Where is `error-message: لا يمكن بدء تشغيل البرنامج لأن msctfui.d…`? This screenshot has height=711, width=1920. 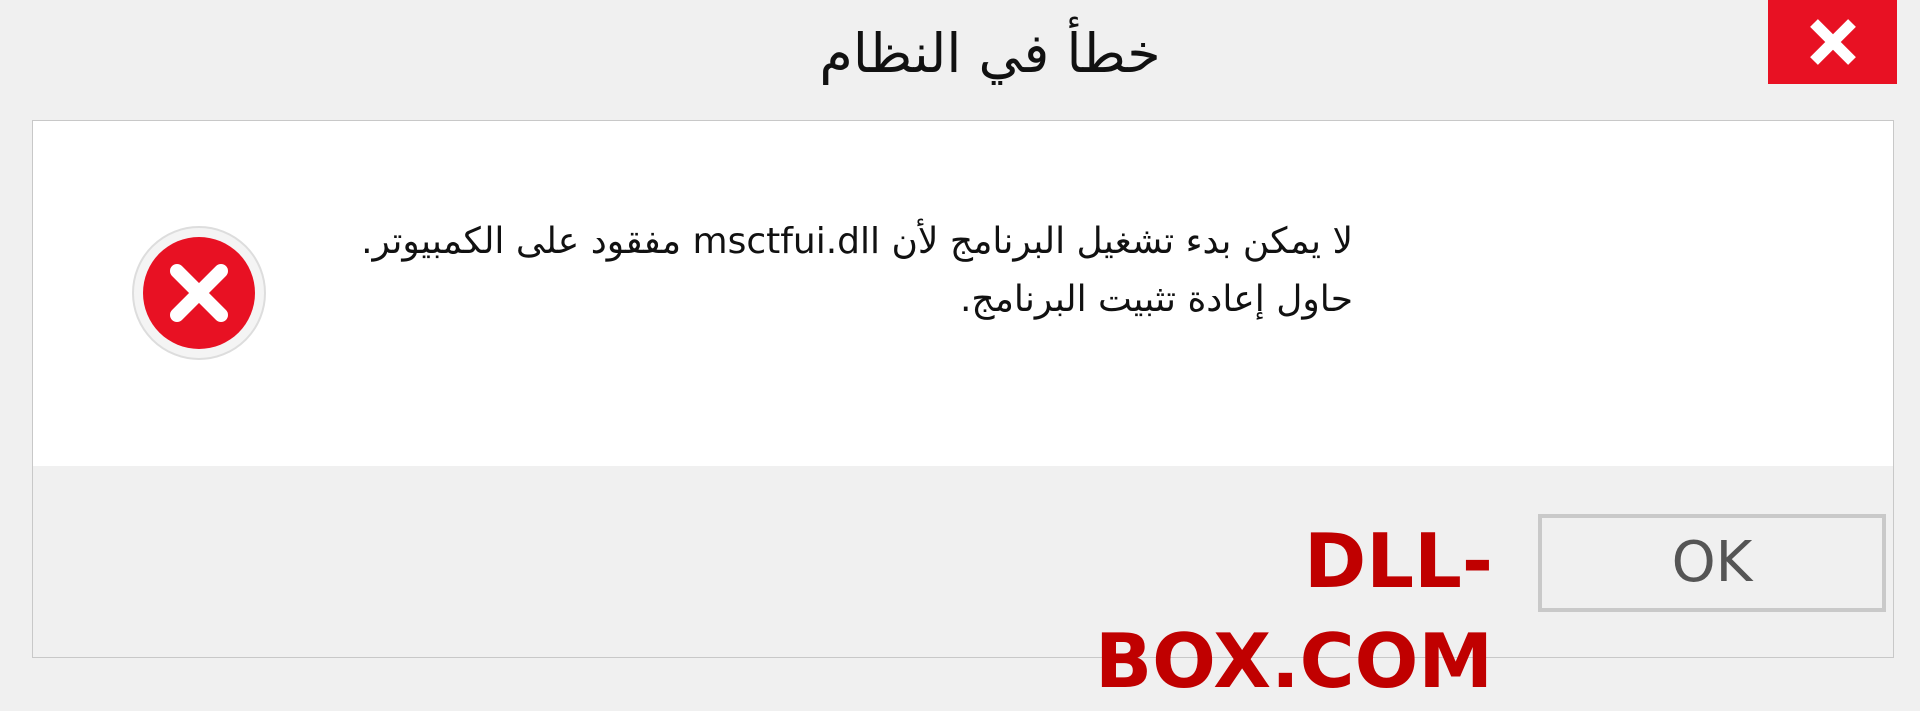
error-message: لا يمكن بدء تشغيل البرنامج لأن msctfui.d… is located at coordinates (828, 271).